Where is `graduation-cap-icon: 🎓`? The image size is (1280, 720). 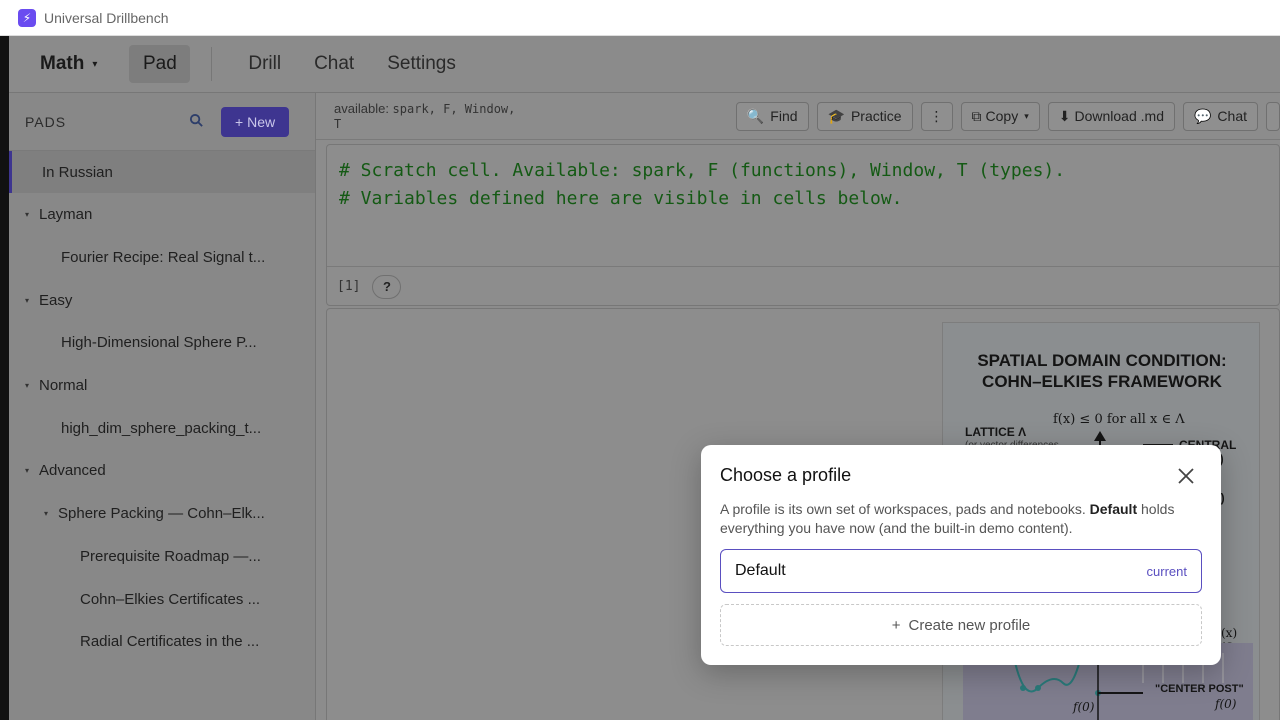 graduation-cap-icon: 🎓 is located at coordinates (836, 115).